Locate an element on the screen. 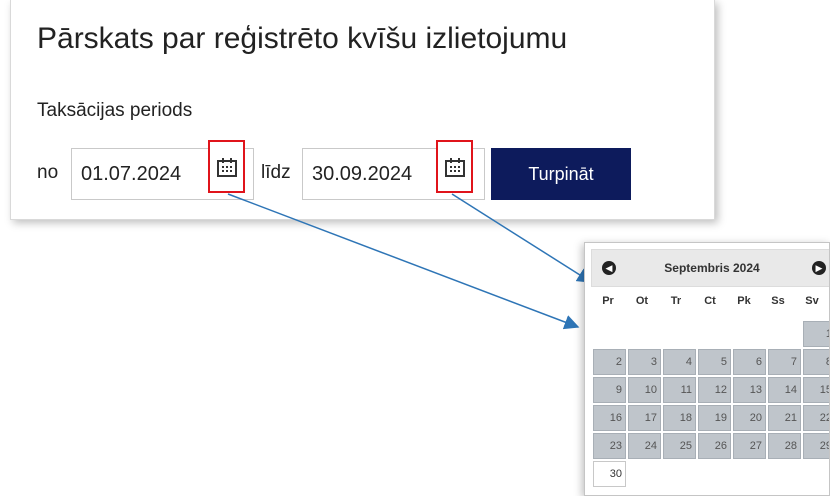 This screenshot has width=830, height=496. weekday-label: Sv is located at coordinates (812, 301).